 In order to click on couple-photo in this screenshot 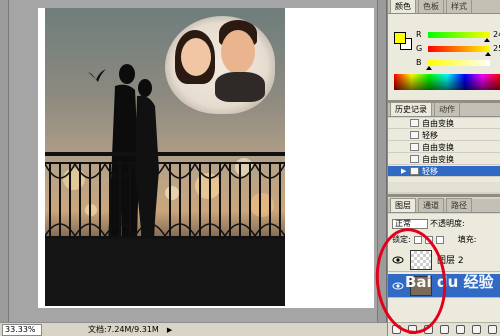, I will do `click(220, 65)`.